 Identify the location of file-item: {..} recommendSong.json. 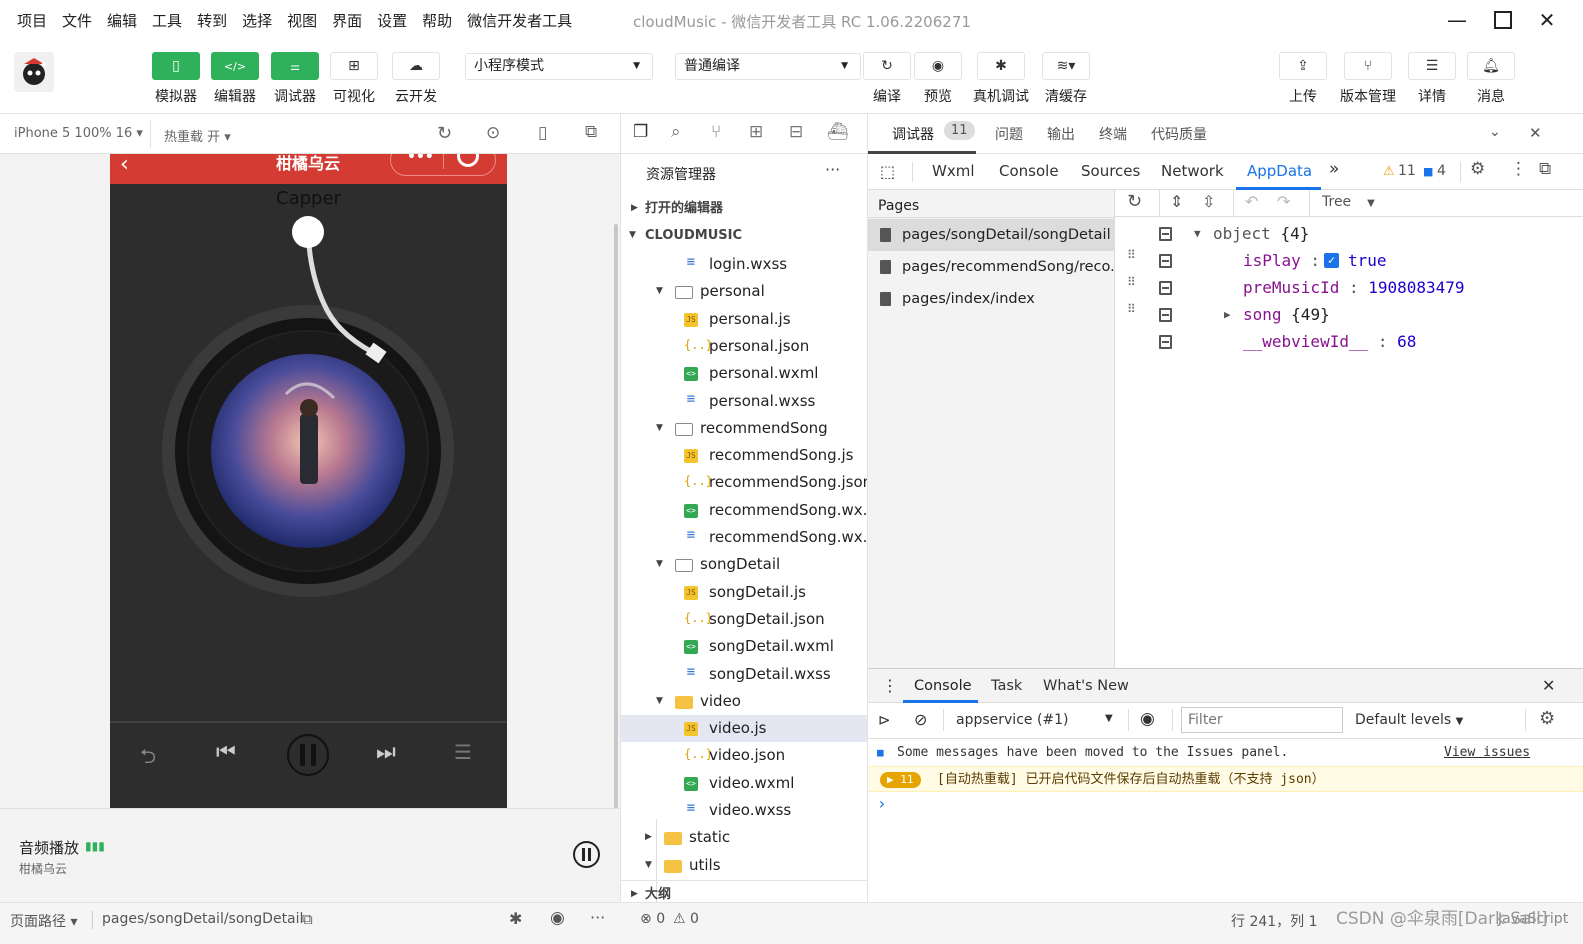
(744, 482).